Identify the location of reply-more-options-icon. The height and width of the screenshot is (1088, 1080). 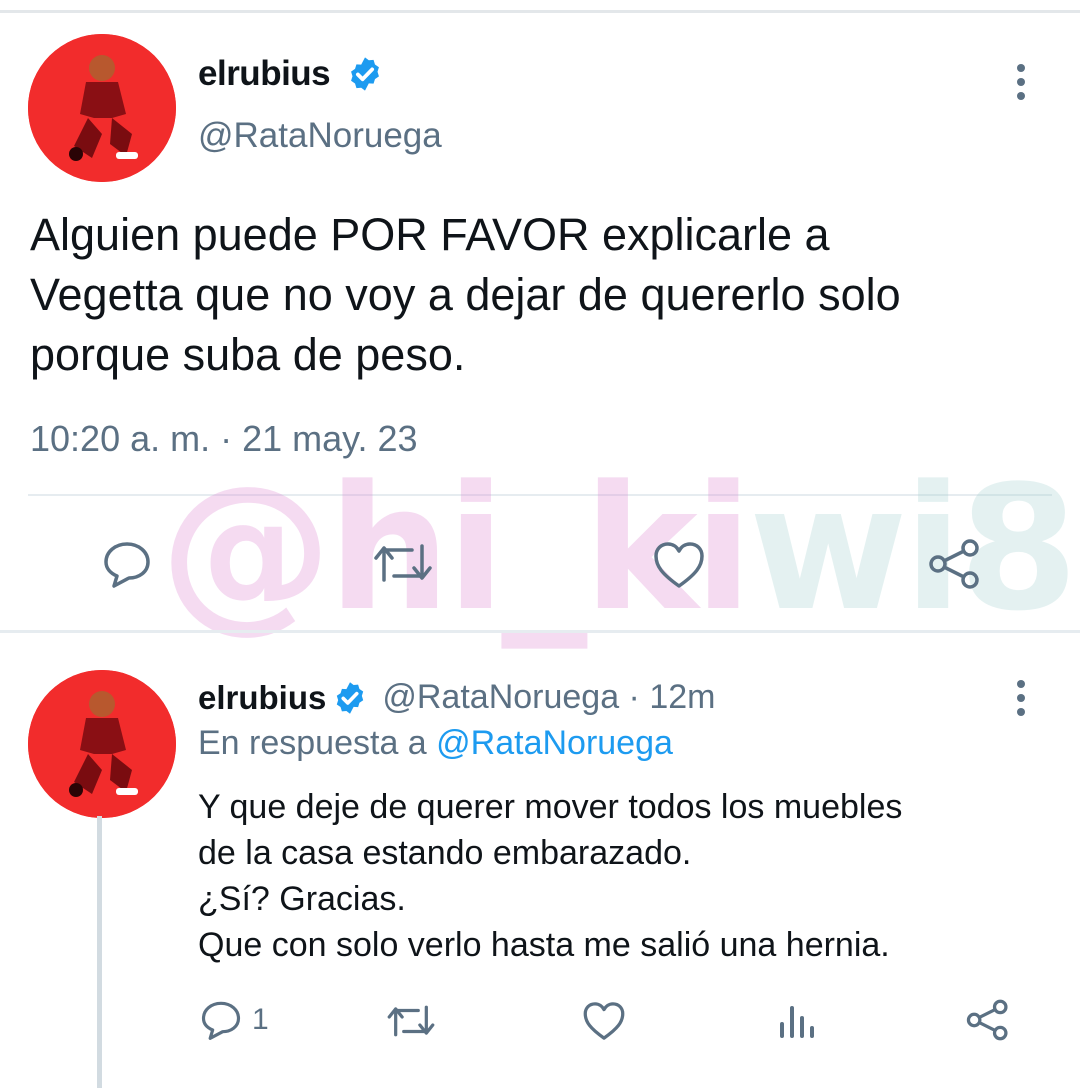
(1021, 700).